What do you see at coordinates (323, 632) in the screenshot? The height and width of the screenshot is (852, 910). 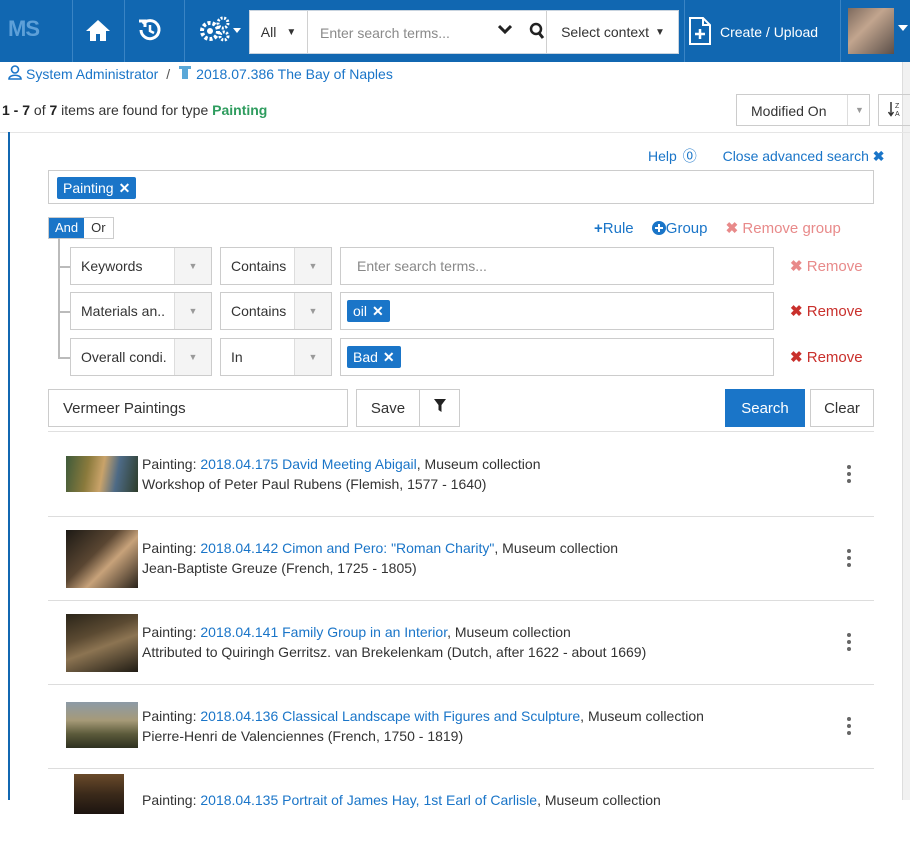 I see `result-link: 2018.04.141 Family Group in an Interior` at bounding box center [323, 632].